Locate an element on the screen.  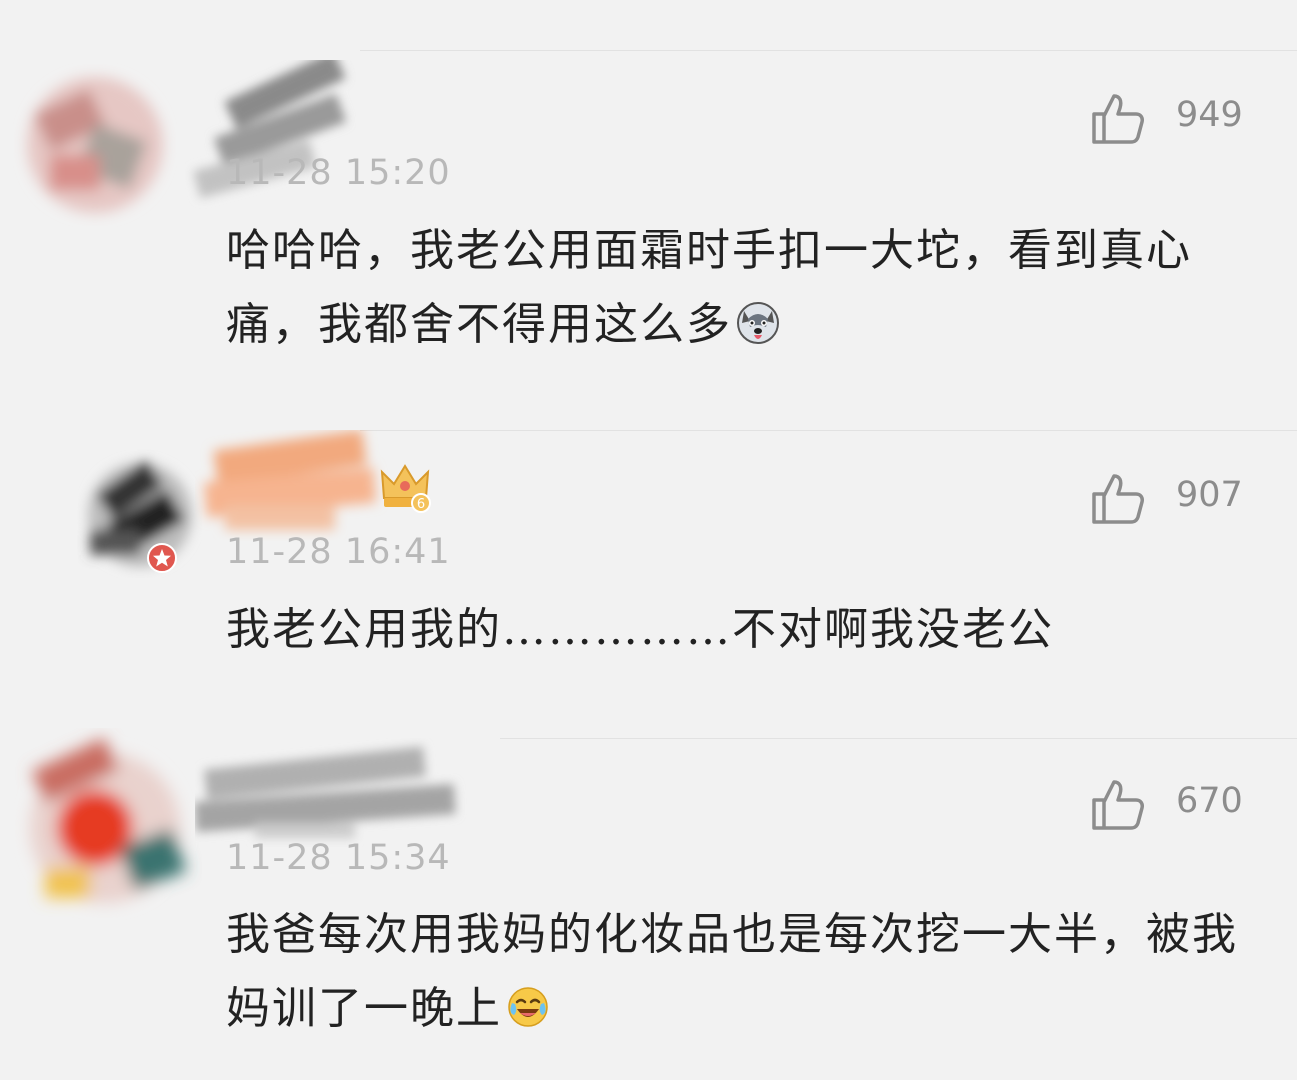
comment-timestamp: 11-28 15:20 is located at coordinates (338, 173).